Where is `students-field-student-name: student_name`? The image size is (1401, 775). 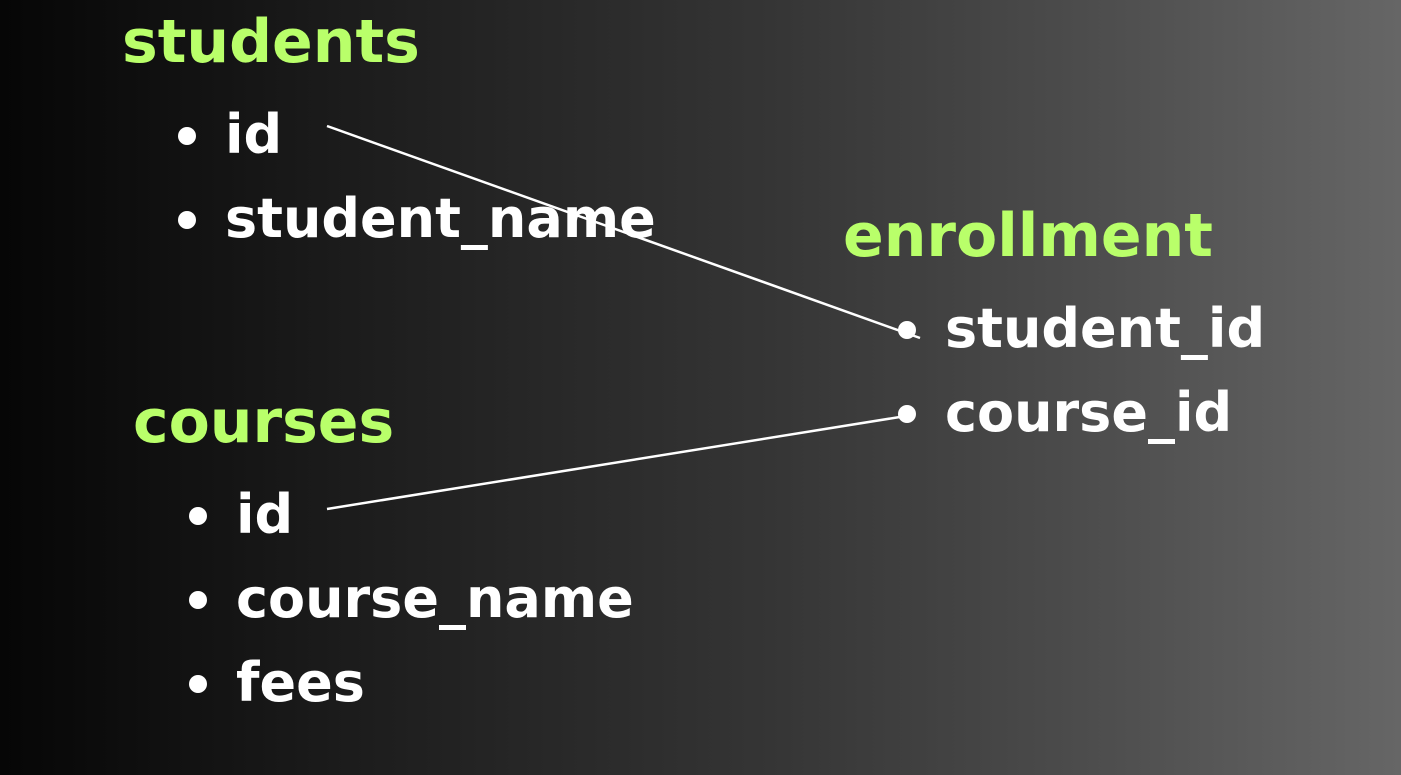
students-field-student-name: student_name is located at coordinates (440, 218).